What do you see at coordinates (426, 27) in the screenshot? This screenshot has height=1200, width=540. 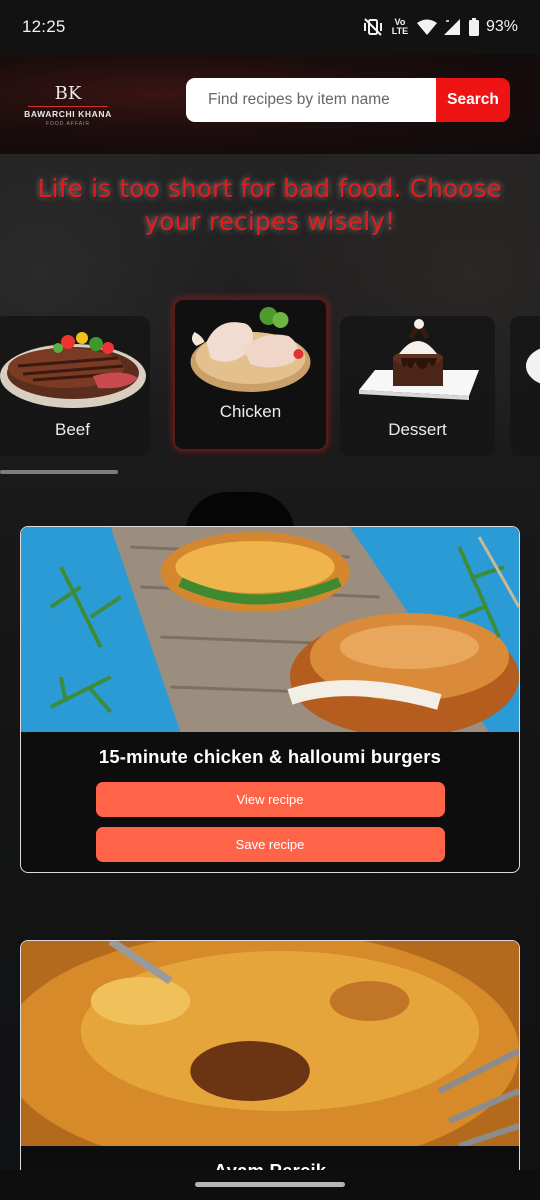 I see `wifi-icon` at bounding box center [426, 27].